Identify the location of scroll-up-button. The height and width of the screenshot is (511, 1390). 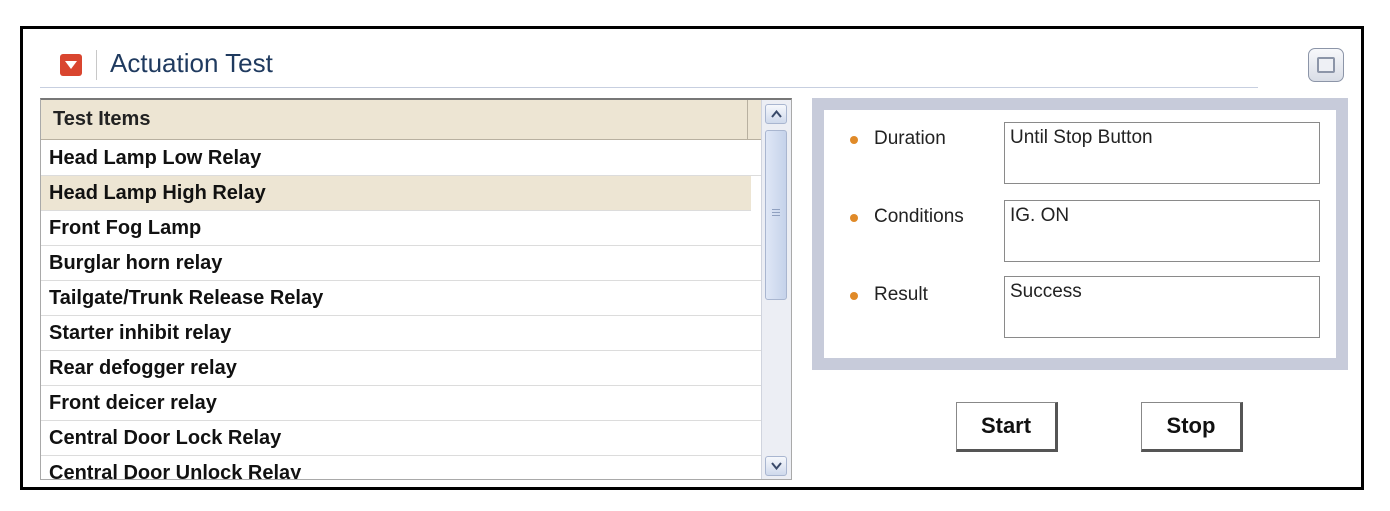
(776, 114).